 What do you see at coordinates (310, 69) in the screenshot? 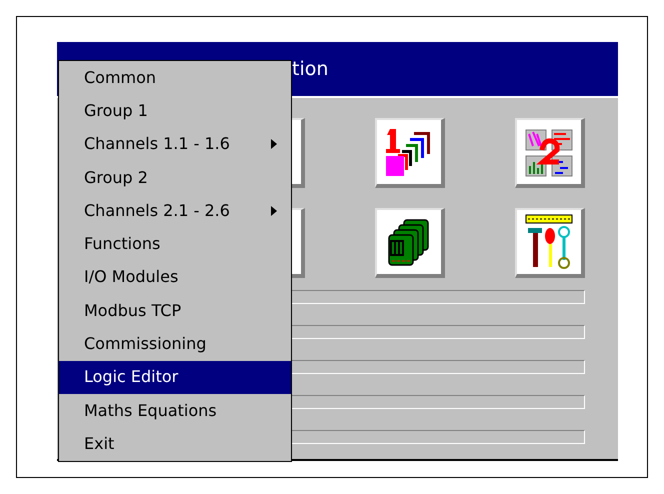
I see `window-title: tion` at bounding box center [310, 69].